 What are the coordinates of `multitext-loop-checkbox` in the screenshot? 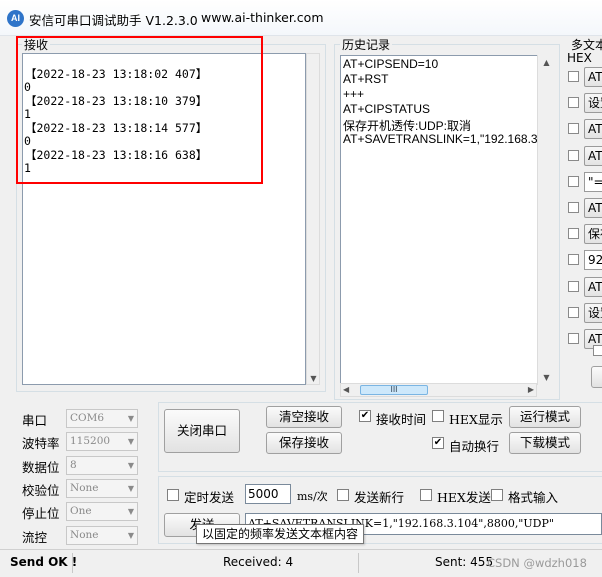 It's located at (597, 350).